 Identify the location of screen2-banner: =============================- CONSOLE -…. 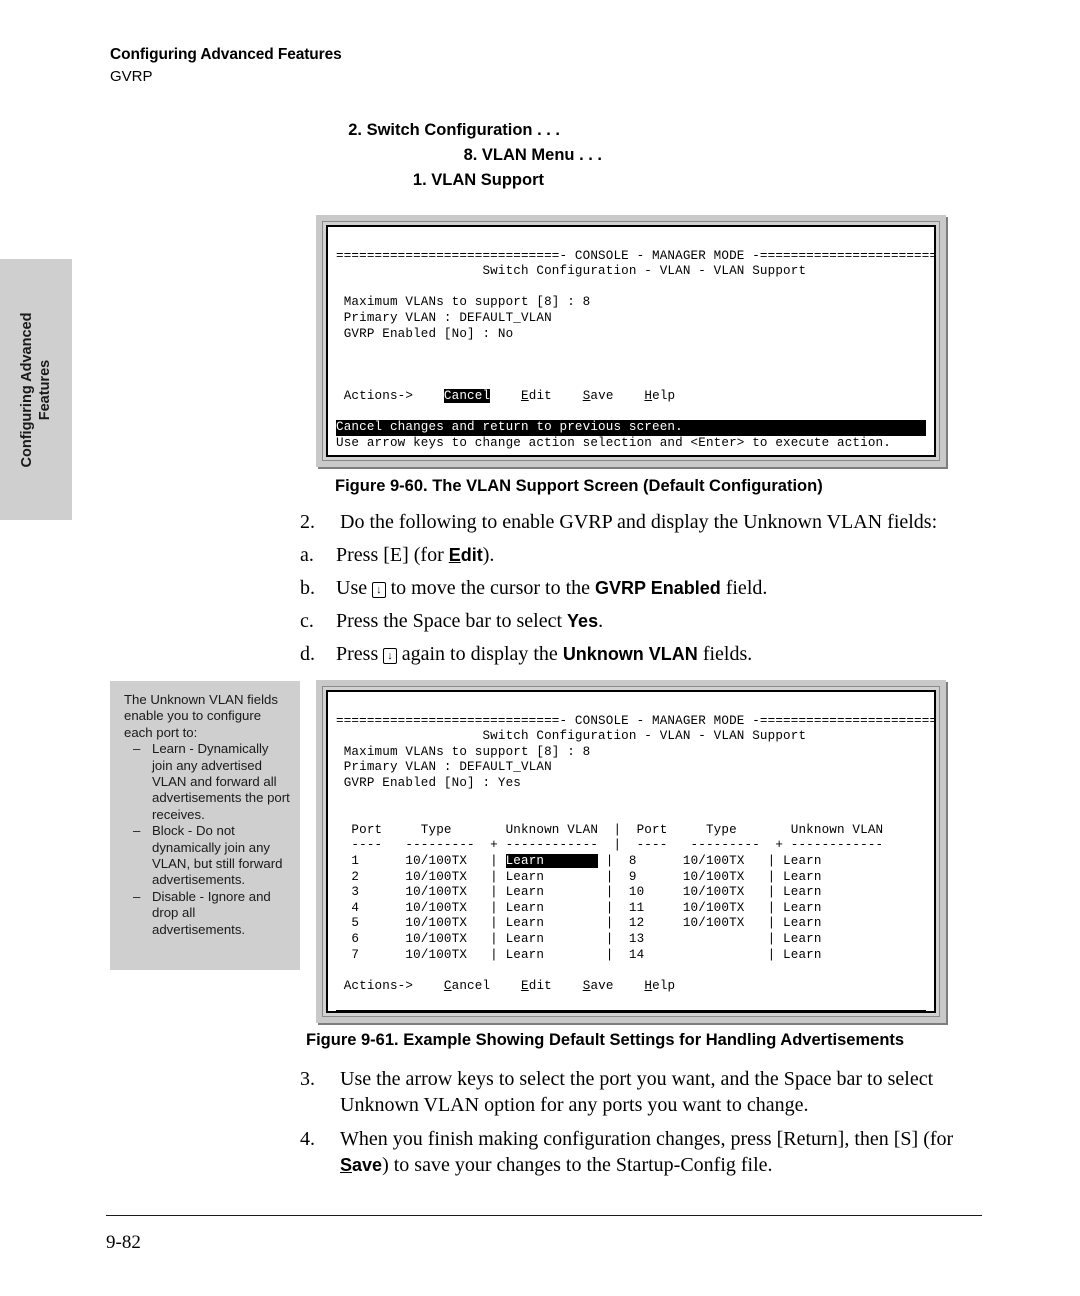
(636, 720).